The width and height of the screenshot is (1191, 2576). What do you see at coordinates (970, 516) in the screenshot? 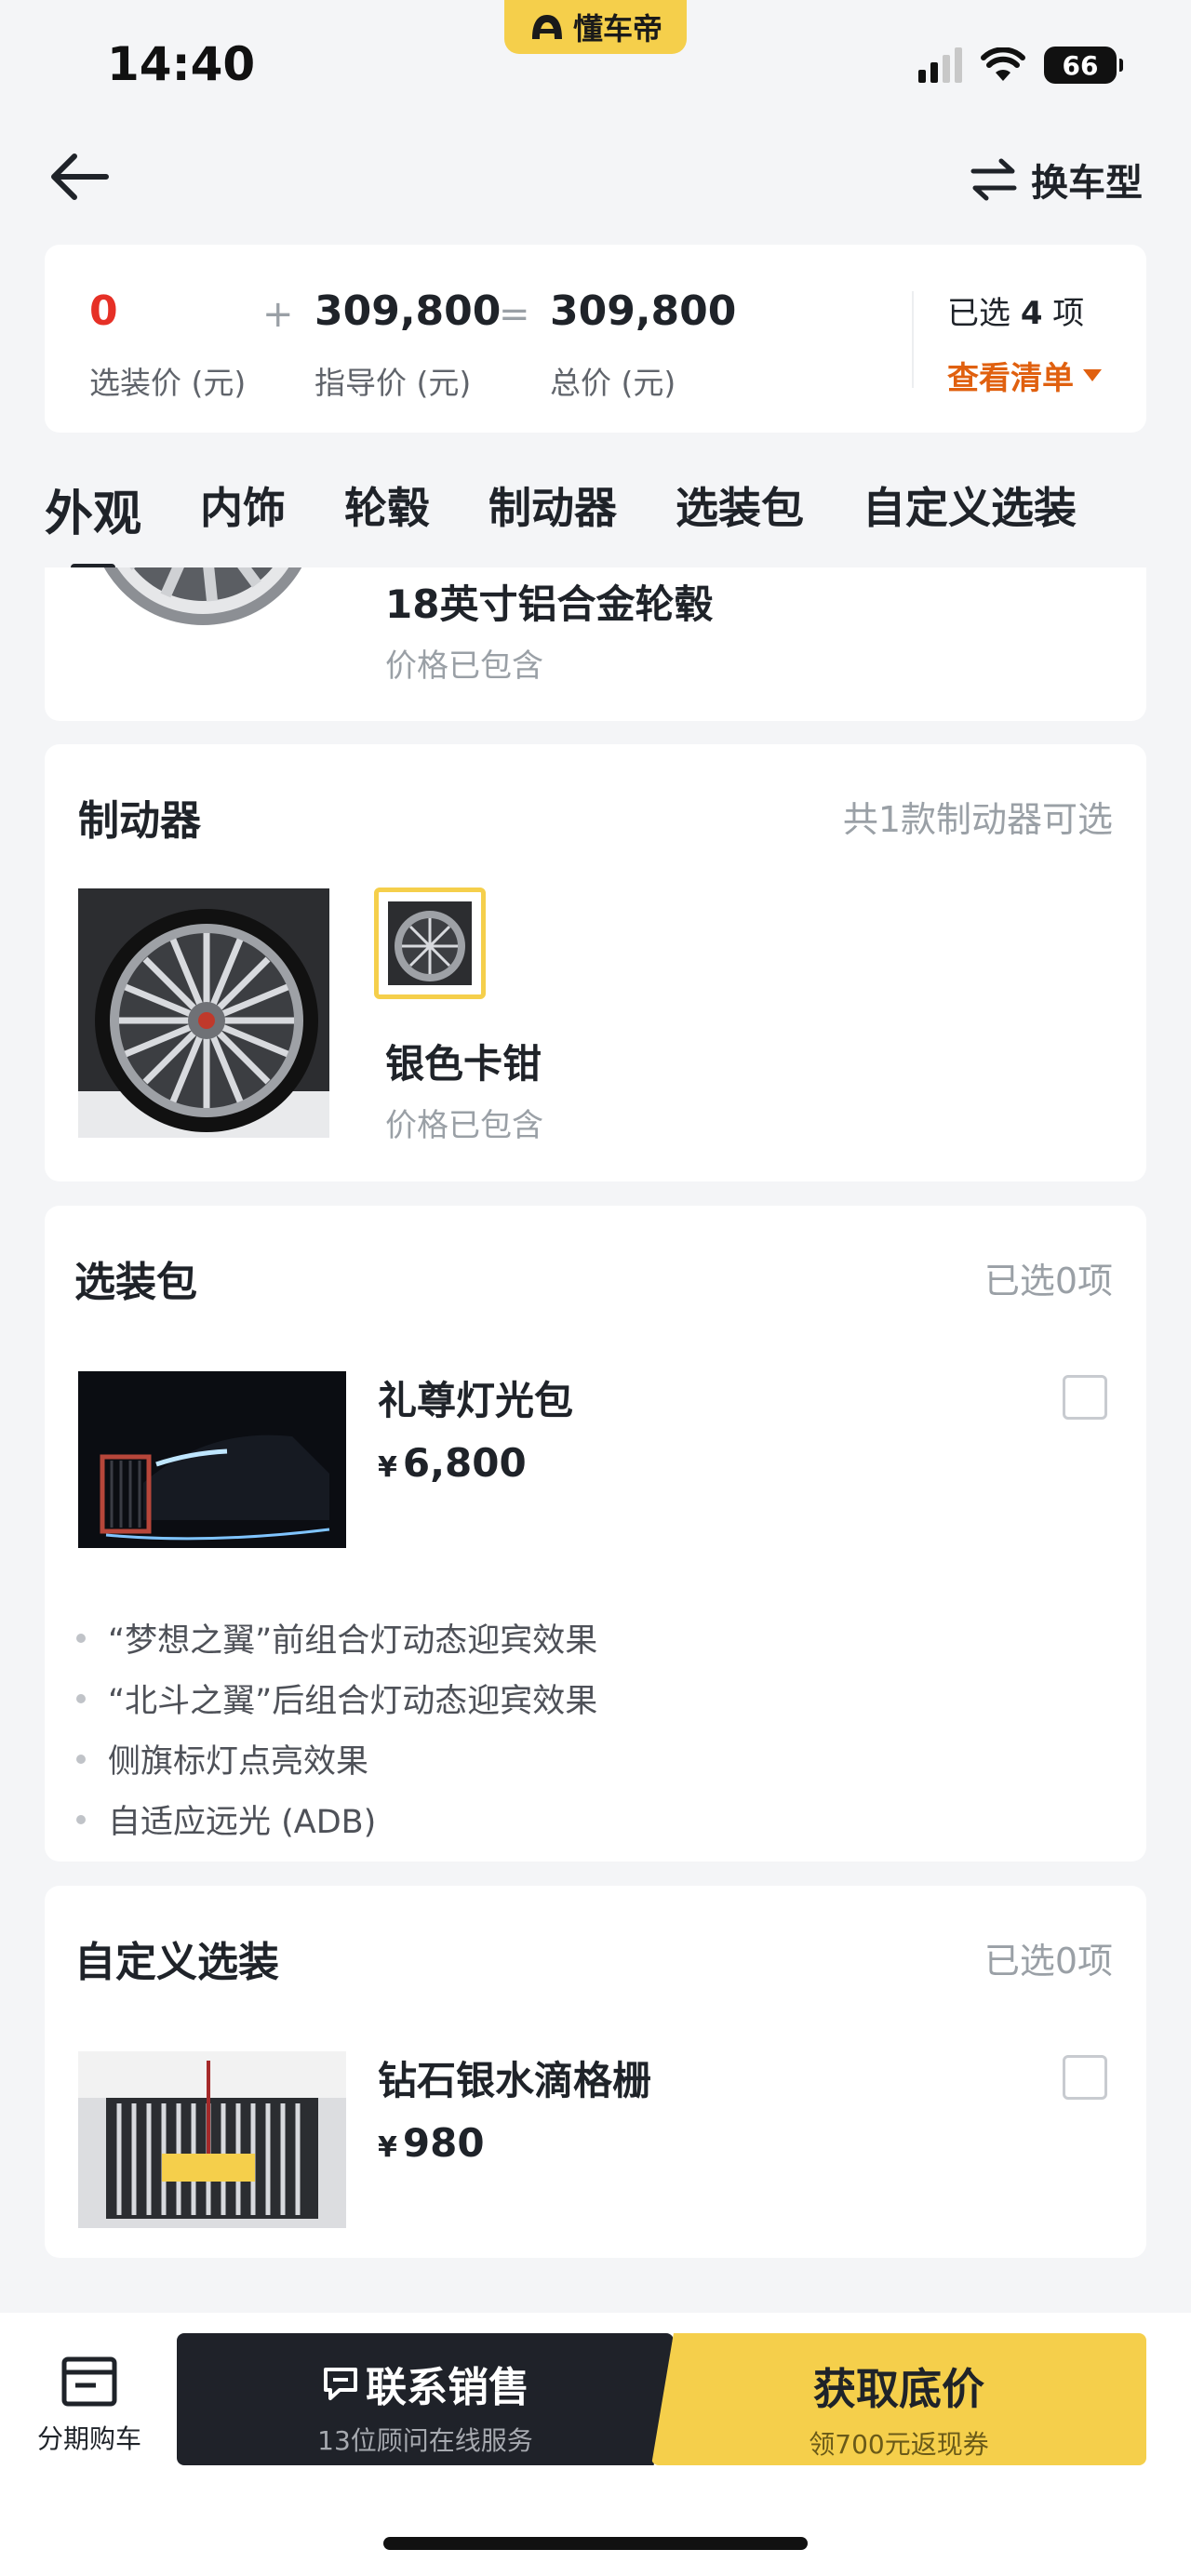
I see `tab-custom-options: 自定义选装` at bounding box center [970, 516].